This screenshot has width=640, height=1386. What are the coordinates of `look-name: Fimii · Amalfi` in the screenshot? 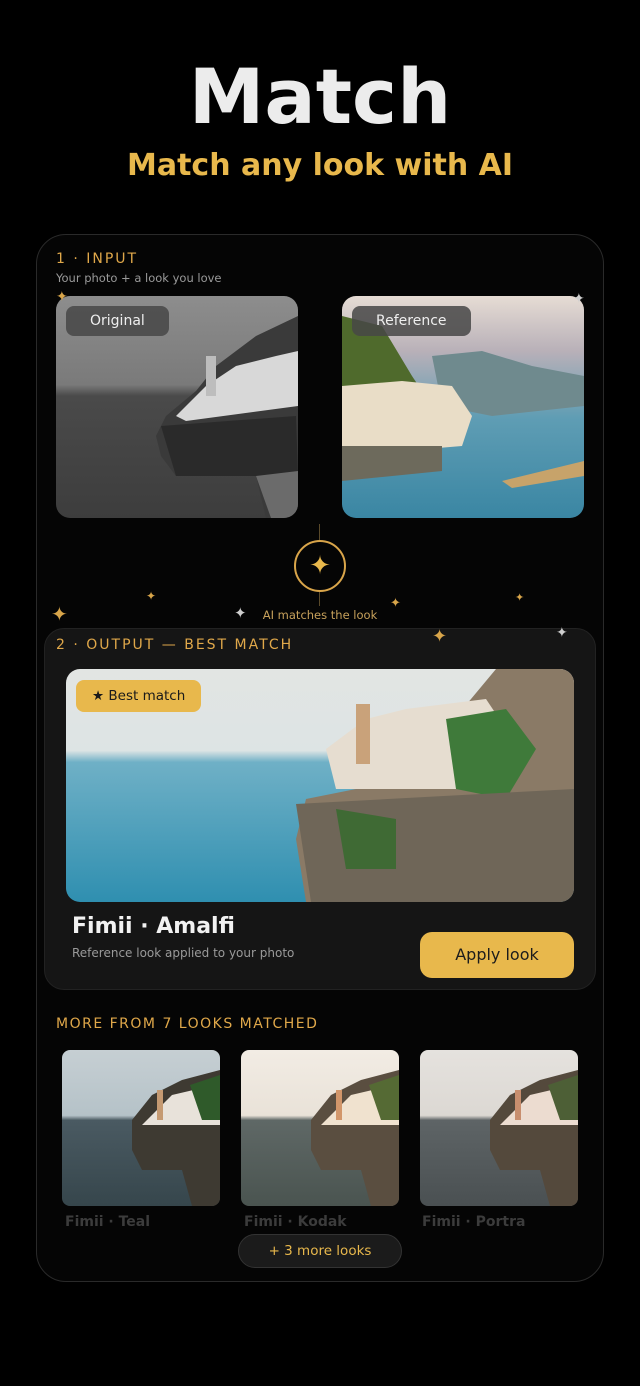 It's located at (153, 926).